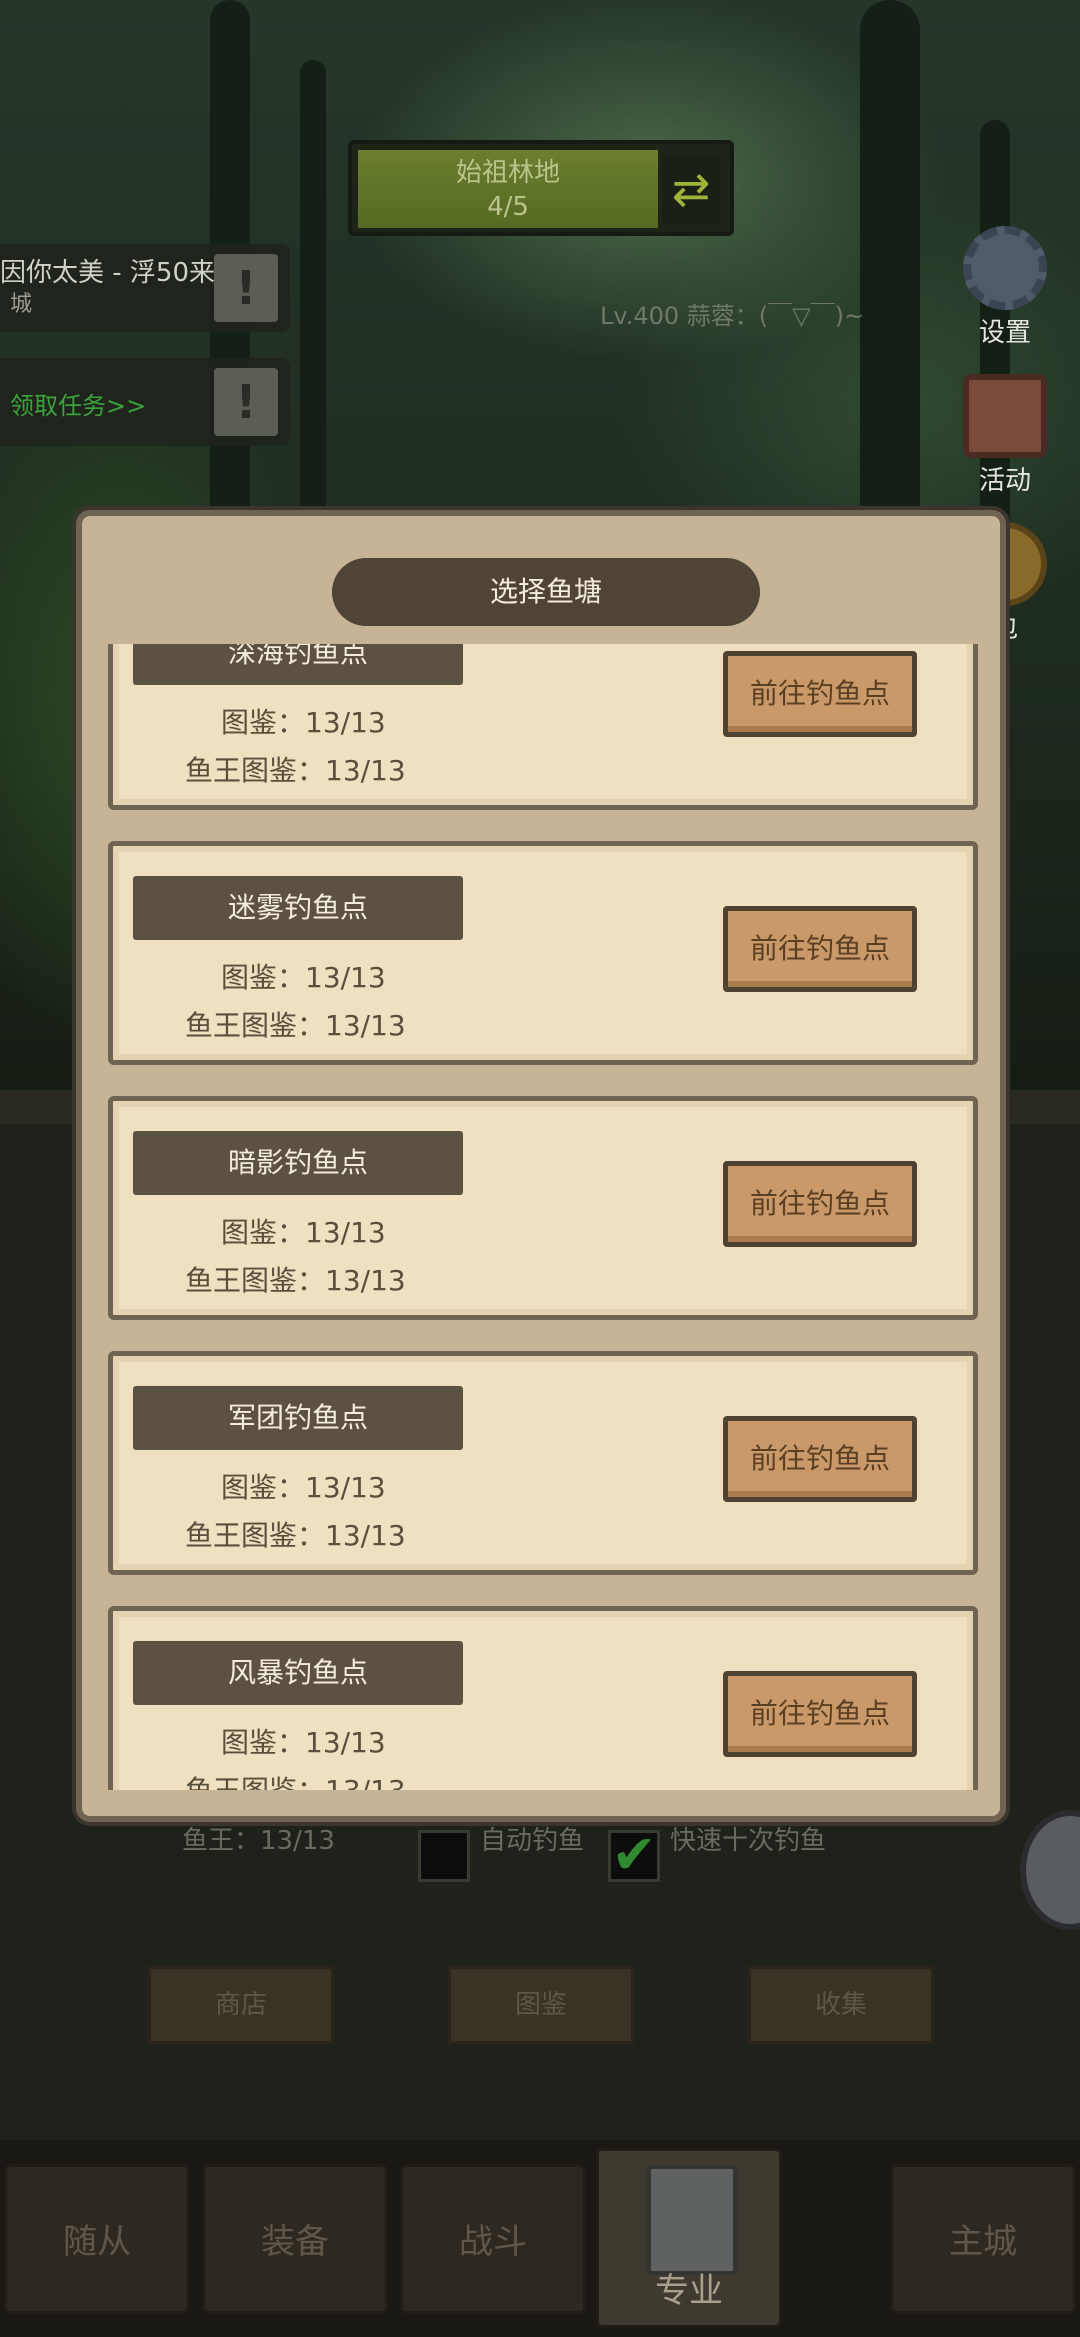 Image resolution: width=1080 pixels, height=2337 pixels. I want to click on tab-equipment: 装备, so click(295, 2239).